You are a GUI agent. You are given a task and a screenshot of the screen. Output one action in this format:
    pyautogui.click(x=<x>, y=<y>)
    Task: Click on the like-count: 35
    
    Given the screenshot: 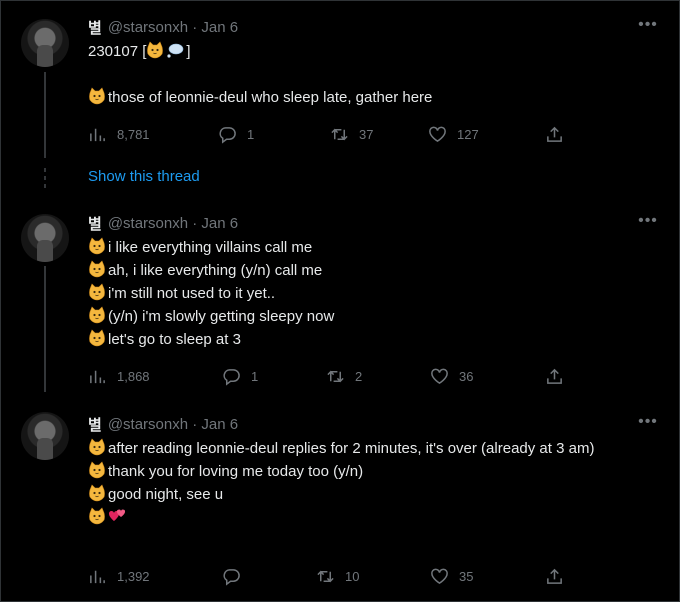 What is the action you would take?
    pyautogui.click(x=466, y=576)
    